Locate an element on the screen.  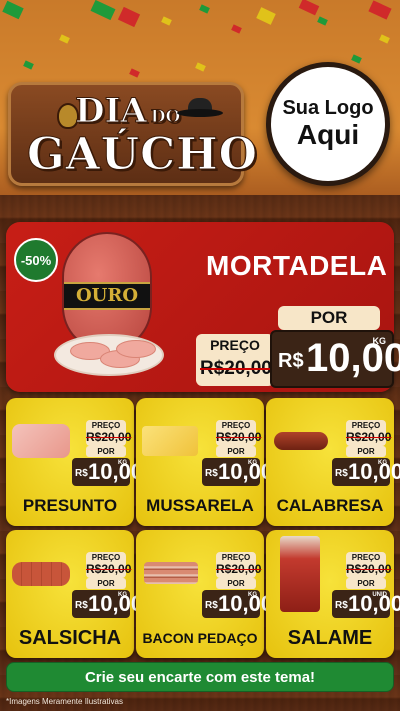
product-name: BACON PEDAÇO is located at coordinates (200, 638).